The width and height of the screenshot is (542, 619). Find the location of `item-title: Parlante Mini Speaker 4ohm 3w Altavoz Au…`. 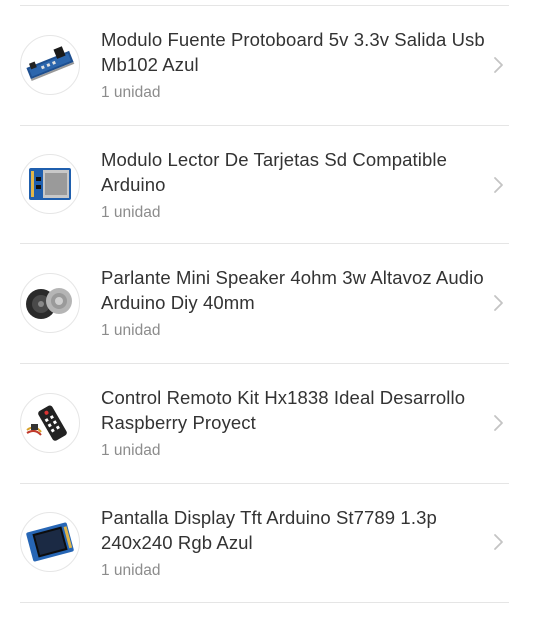

item-title: Parlante Mini Speaker 4ohm 3w Altavoz Au… is located at coordinates (292, 290).